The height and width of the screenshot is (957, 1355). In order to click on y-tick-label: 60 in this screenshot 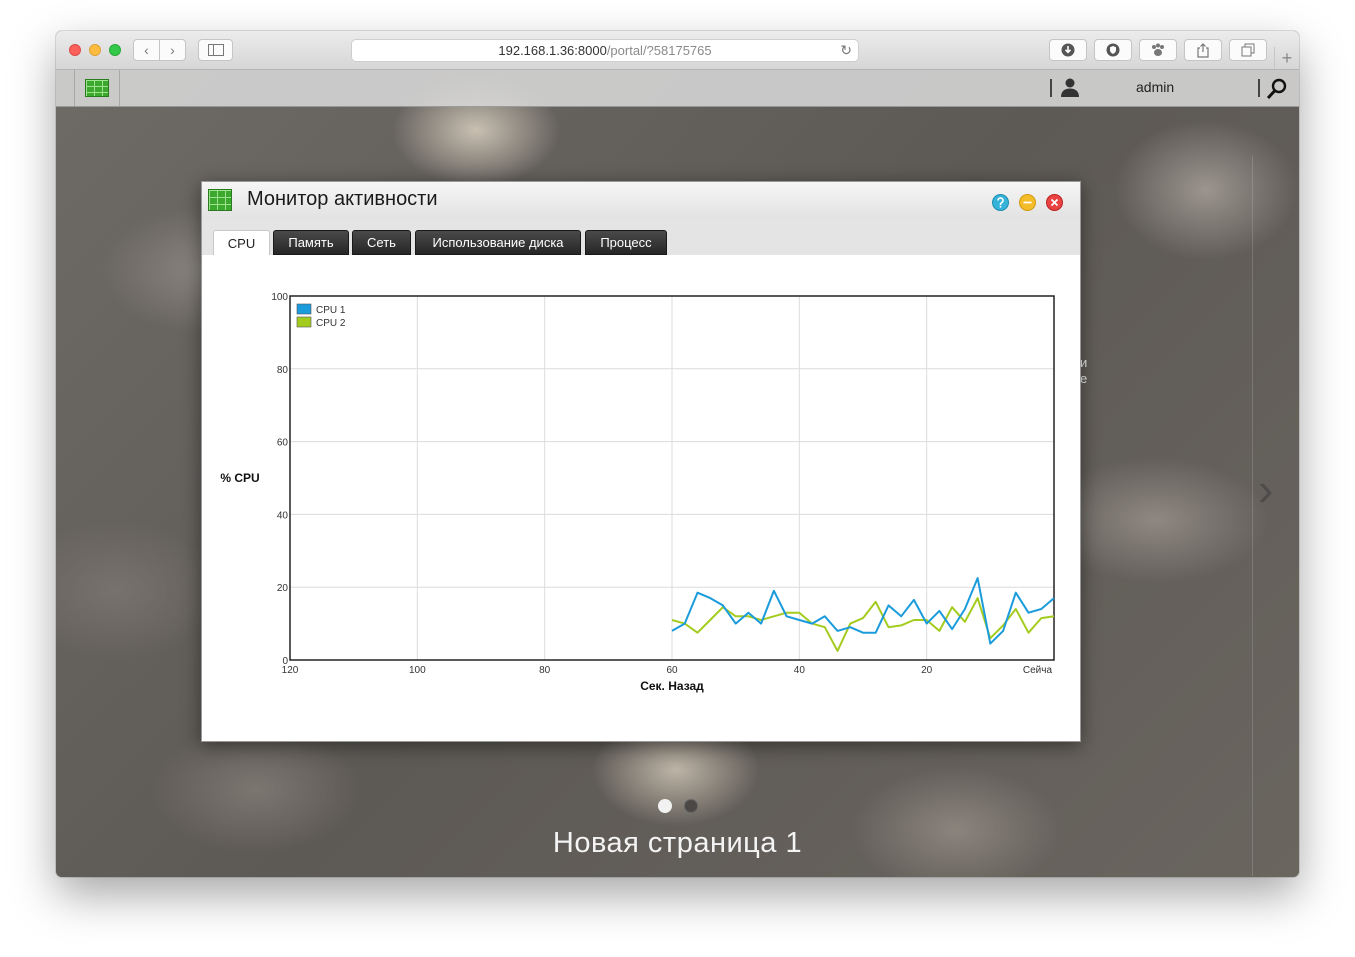, I will do `click(283, 443)`.